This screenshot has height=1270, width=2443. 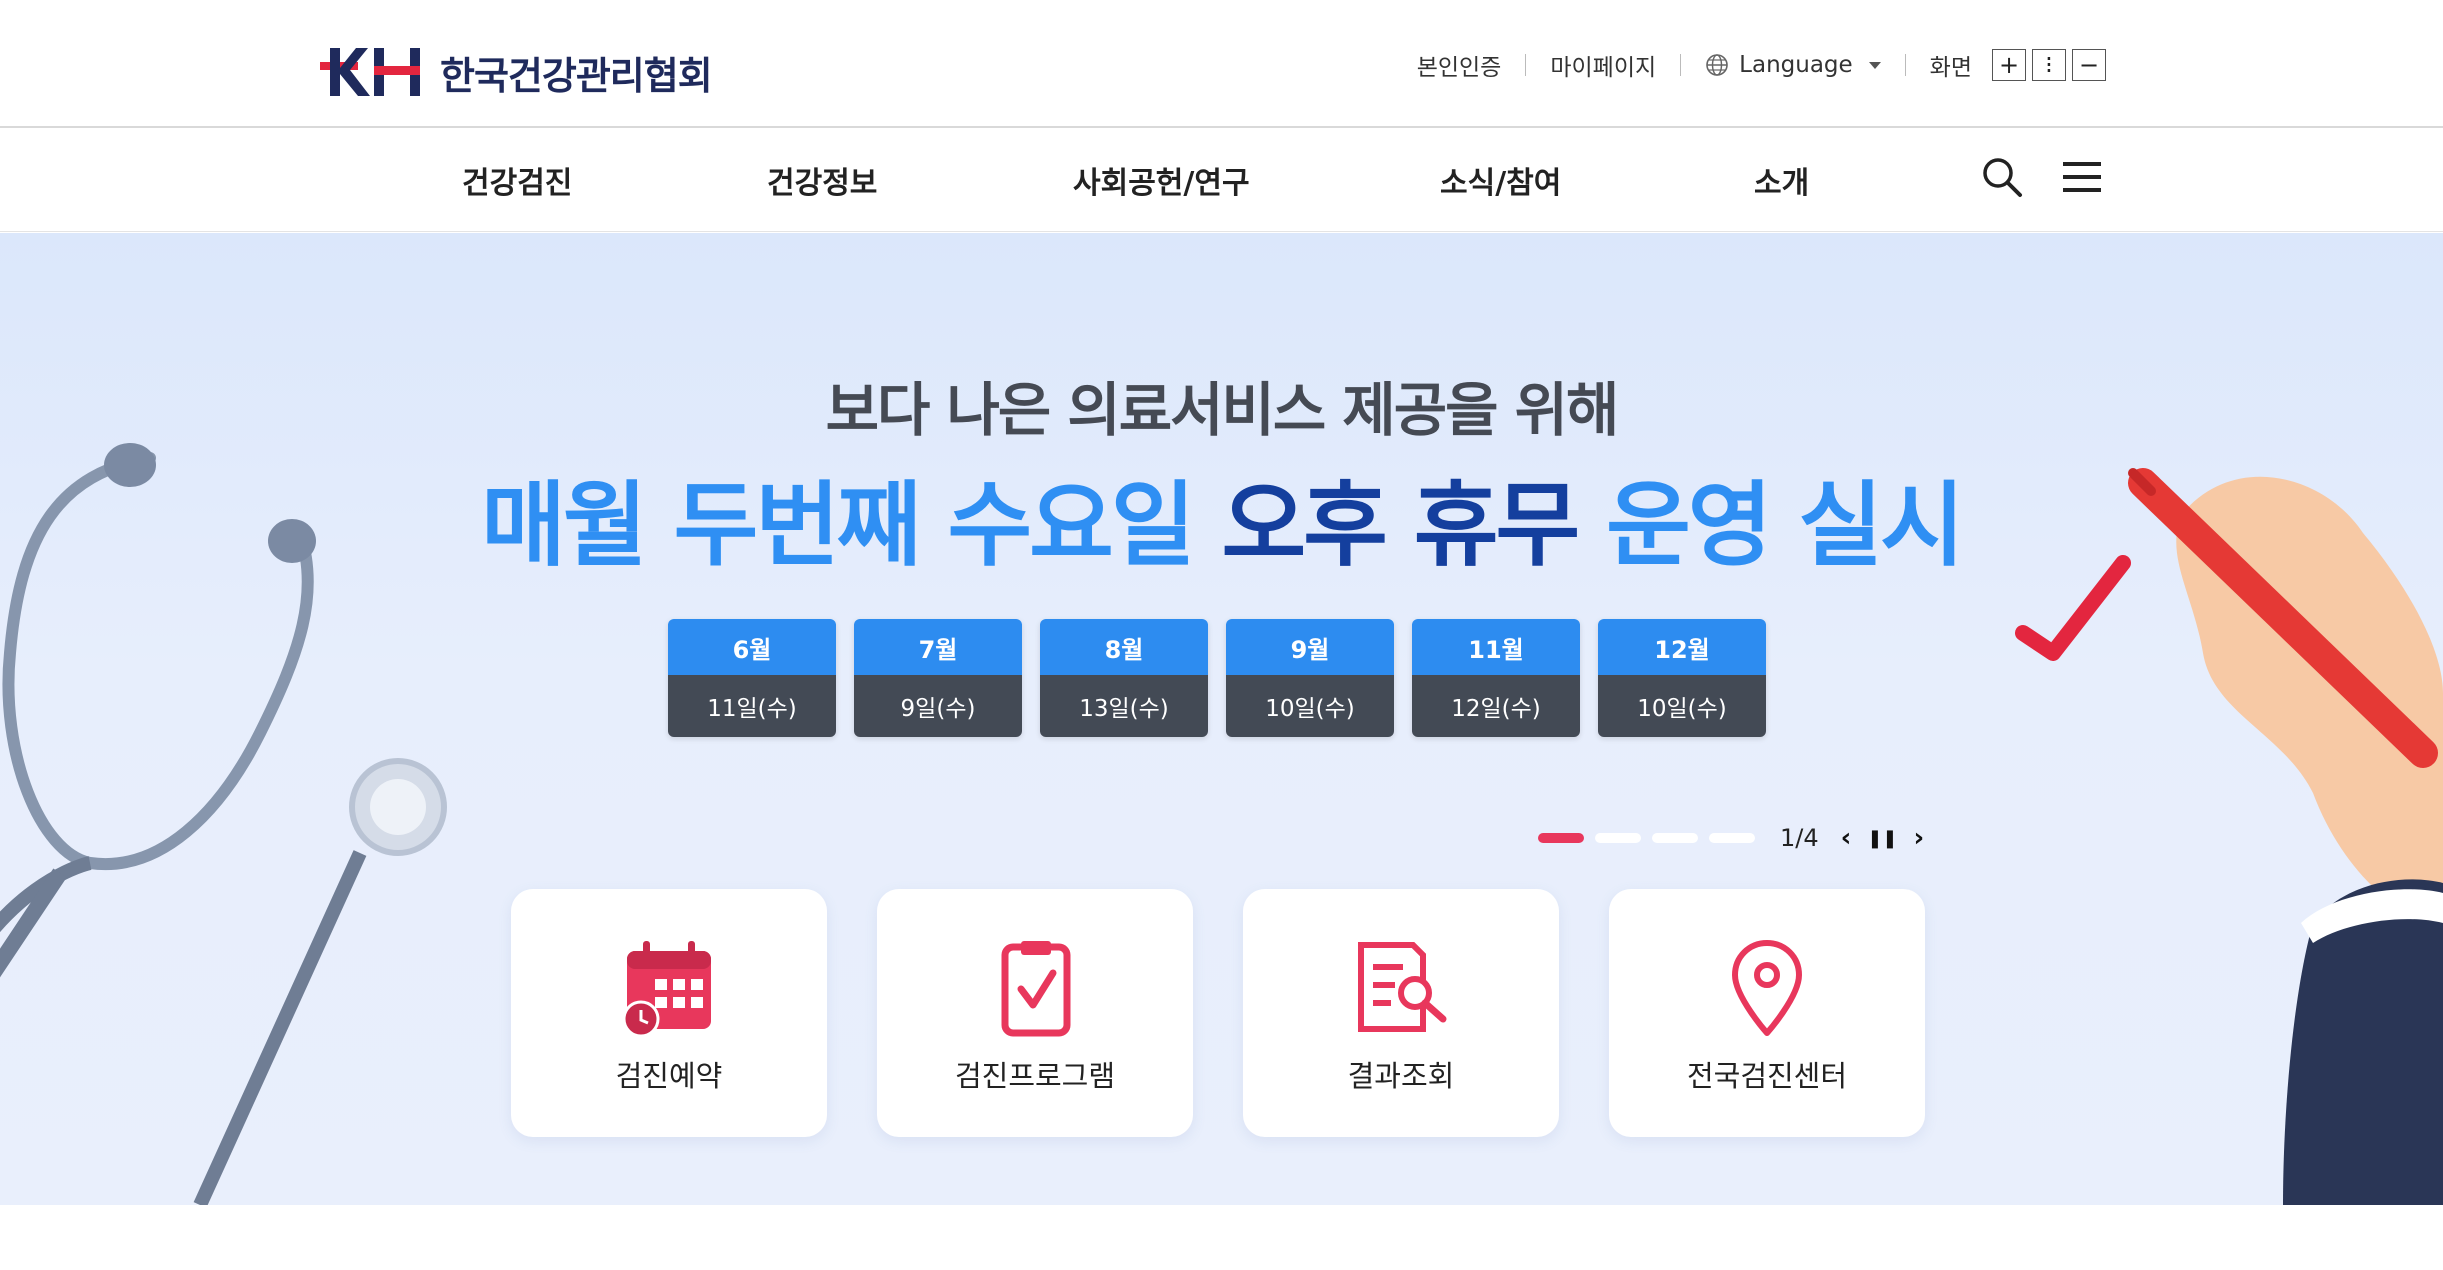 I want to click on clipboard-check-icon, so click(x=1036, y=989).